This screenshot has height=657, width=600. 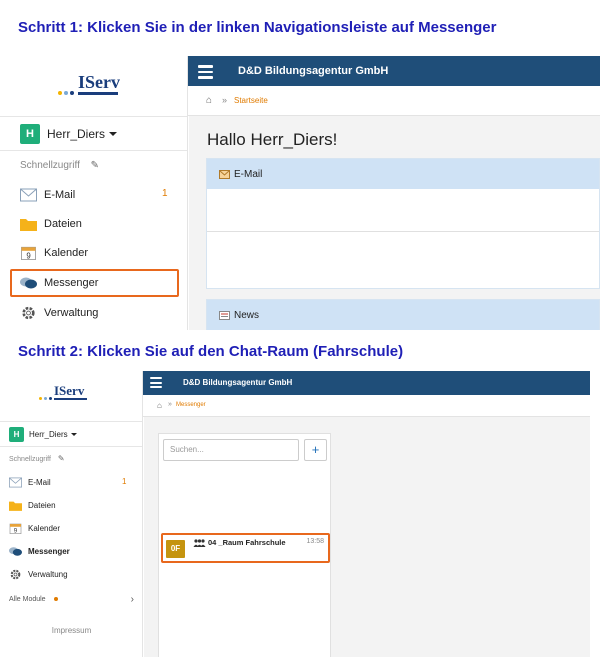 I want to click on add-room-button: +, so click(x=315, y=450).